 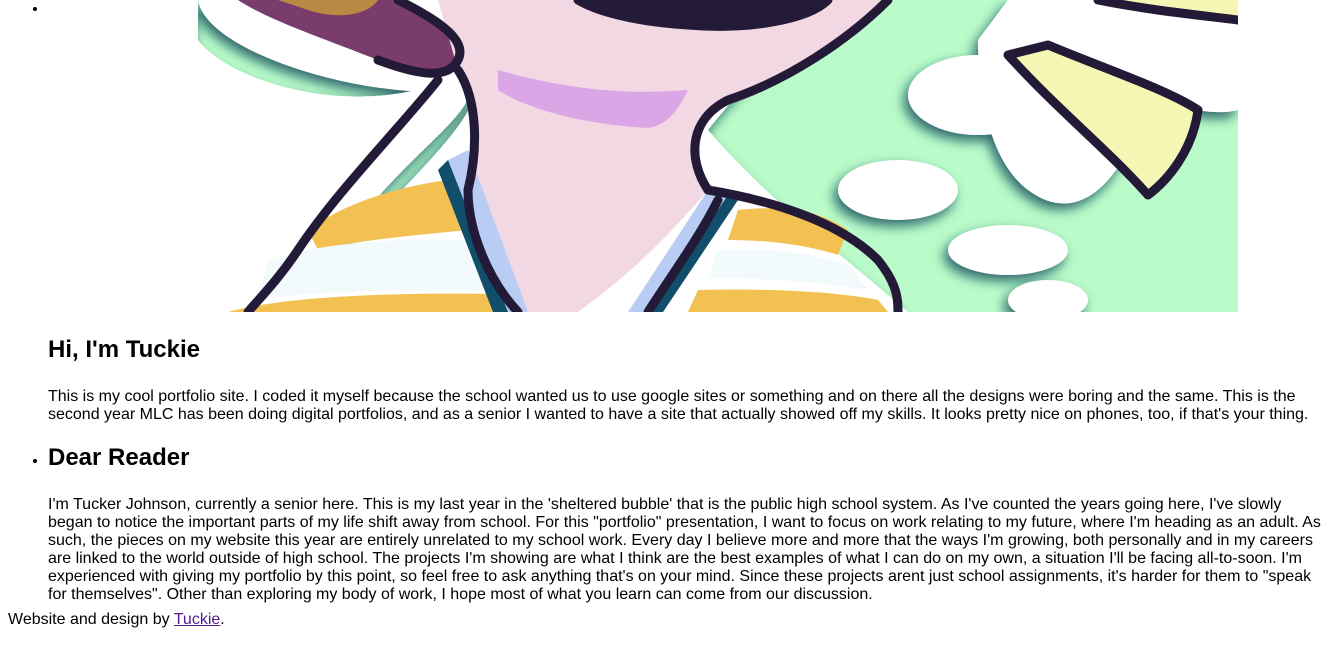 I want to click on intro-title: Hi, I'm Tuckie, so click(x=124, y=349).